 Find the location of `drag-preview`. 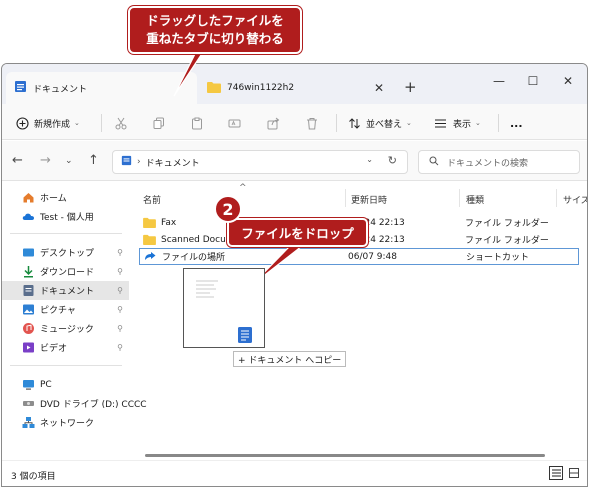

drag-preview is located at coordinates (224, 308).